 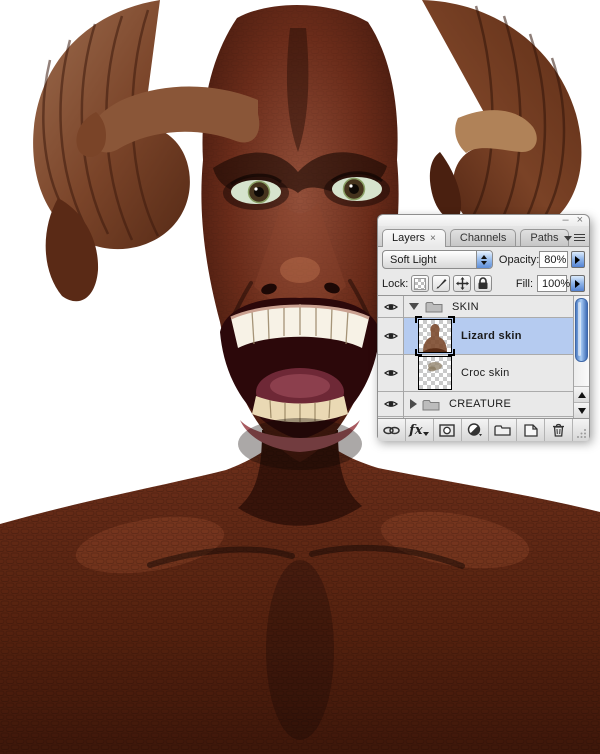 I want to click on fill-slider-button, so click(x=577, y=283).